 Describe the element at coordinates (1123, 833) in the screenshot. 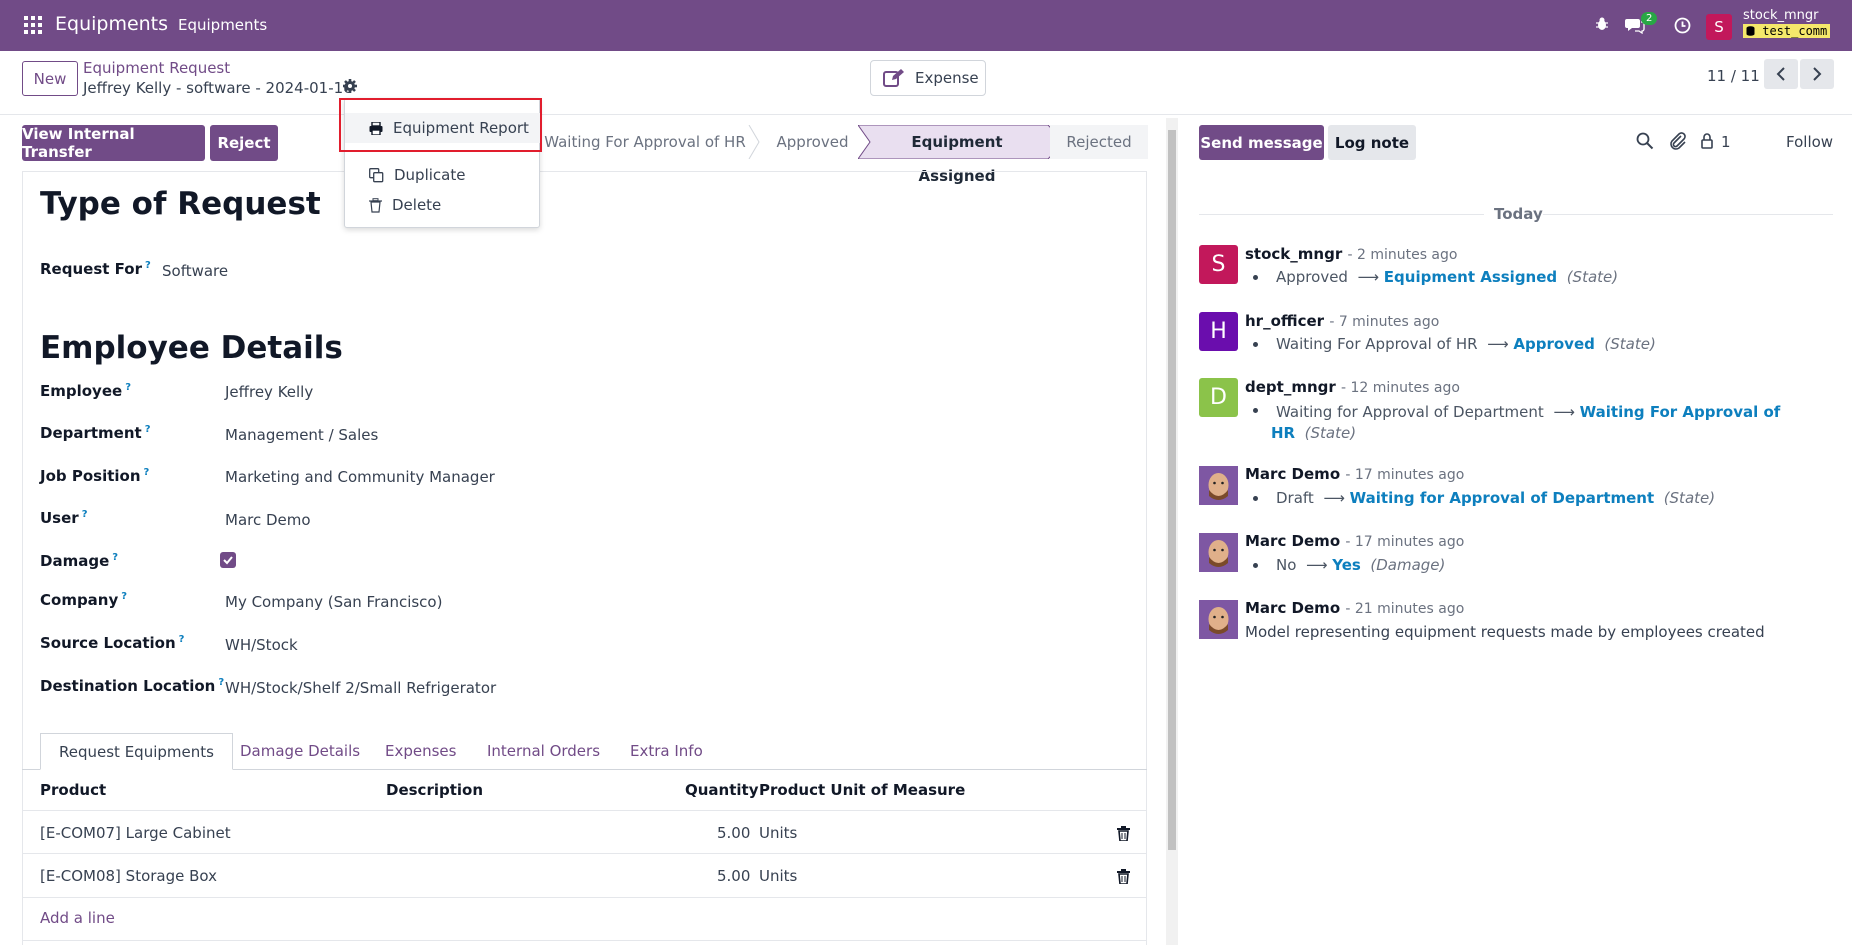

I see `row-1-delete-icon` at that location.